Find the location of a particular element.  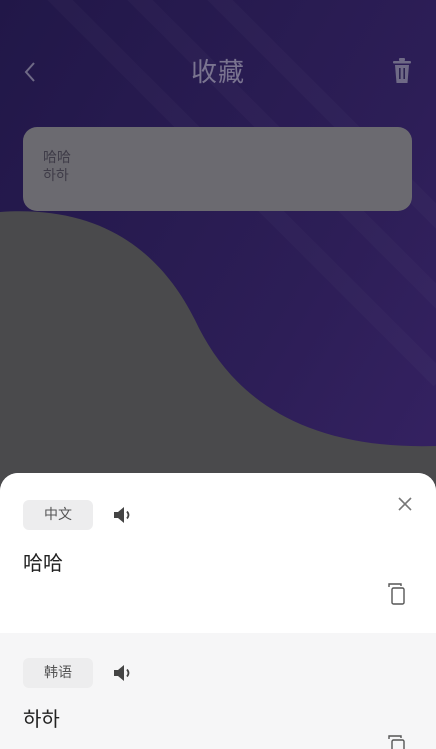

source-speaker-button is located at coordinates (123, 515).